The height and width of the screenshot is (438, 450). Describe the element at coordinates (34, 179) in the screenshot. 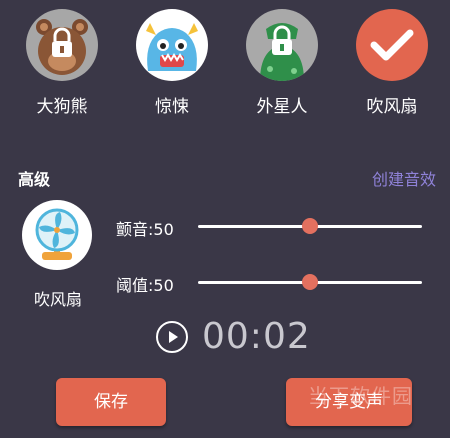

I see `advanced-title: 高级` at that location.